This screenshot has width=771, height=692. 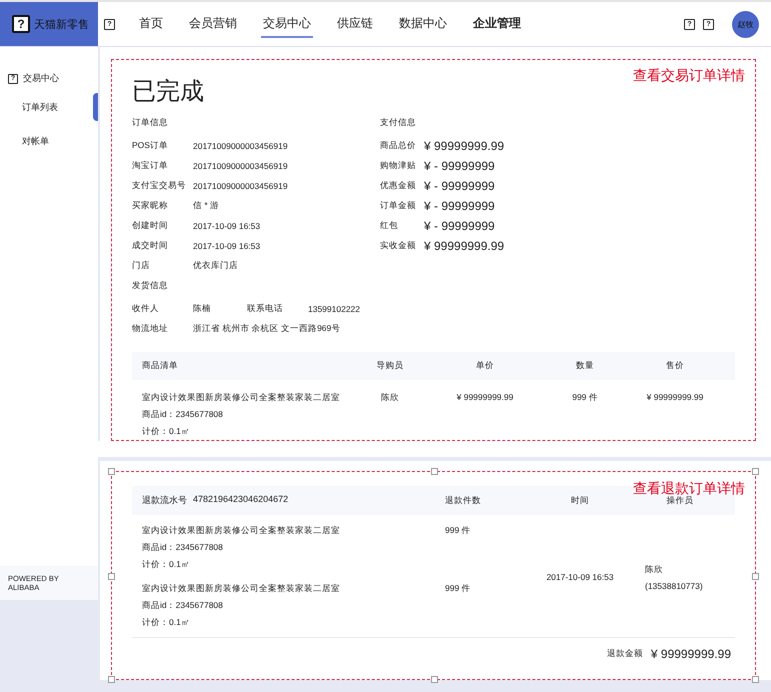 What do you see at coordinates (146, 309) in the screenshot?
I see `field-label: 收件人` at bounding box center [146, 309].